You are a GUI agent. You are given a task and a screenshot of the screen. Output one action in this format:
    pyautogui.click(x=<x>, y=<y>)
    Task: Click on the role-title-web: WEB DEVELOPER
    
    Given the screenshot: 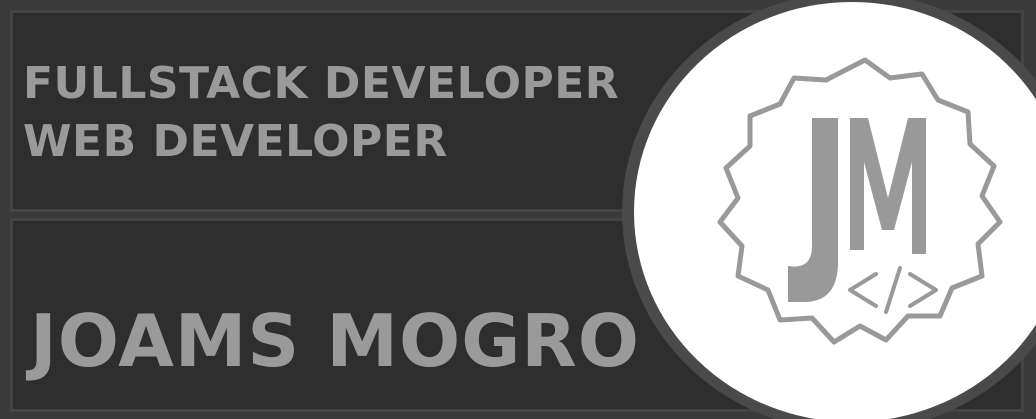 What is the action you would take?
    pyautogui.click(x=235, y=141)
    